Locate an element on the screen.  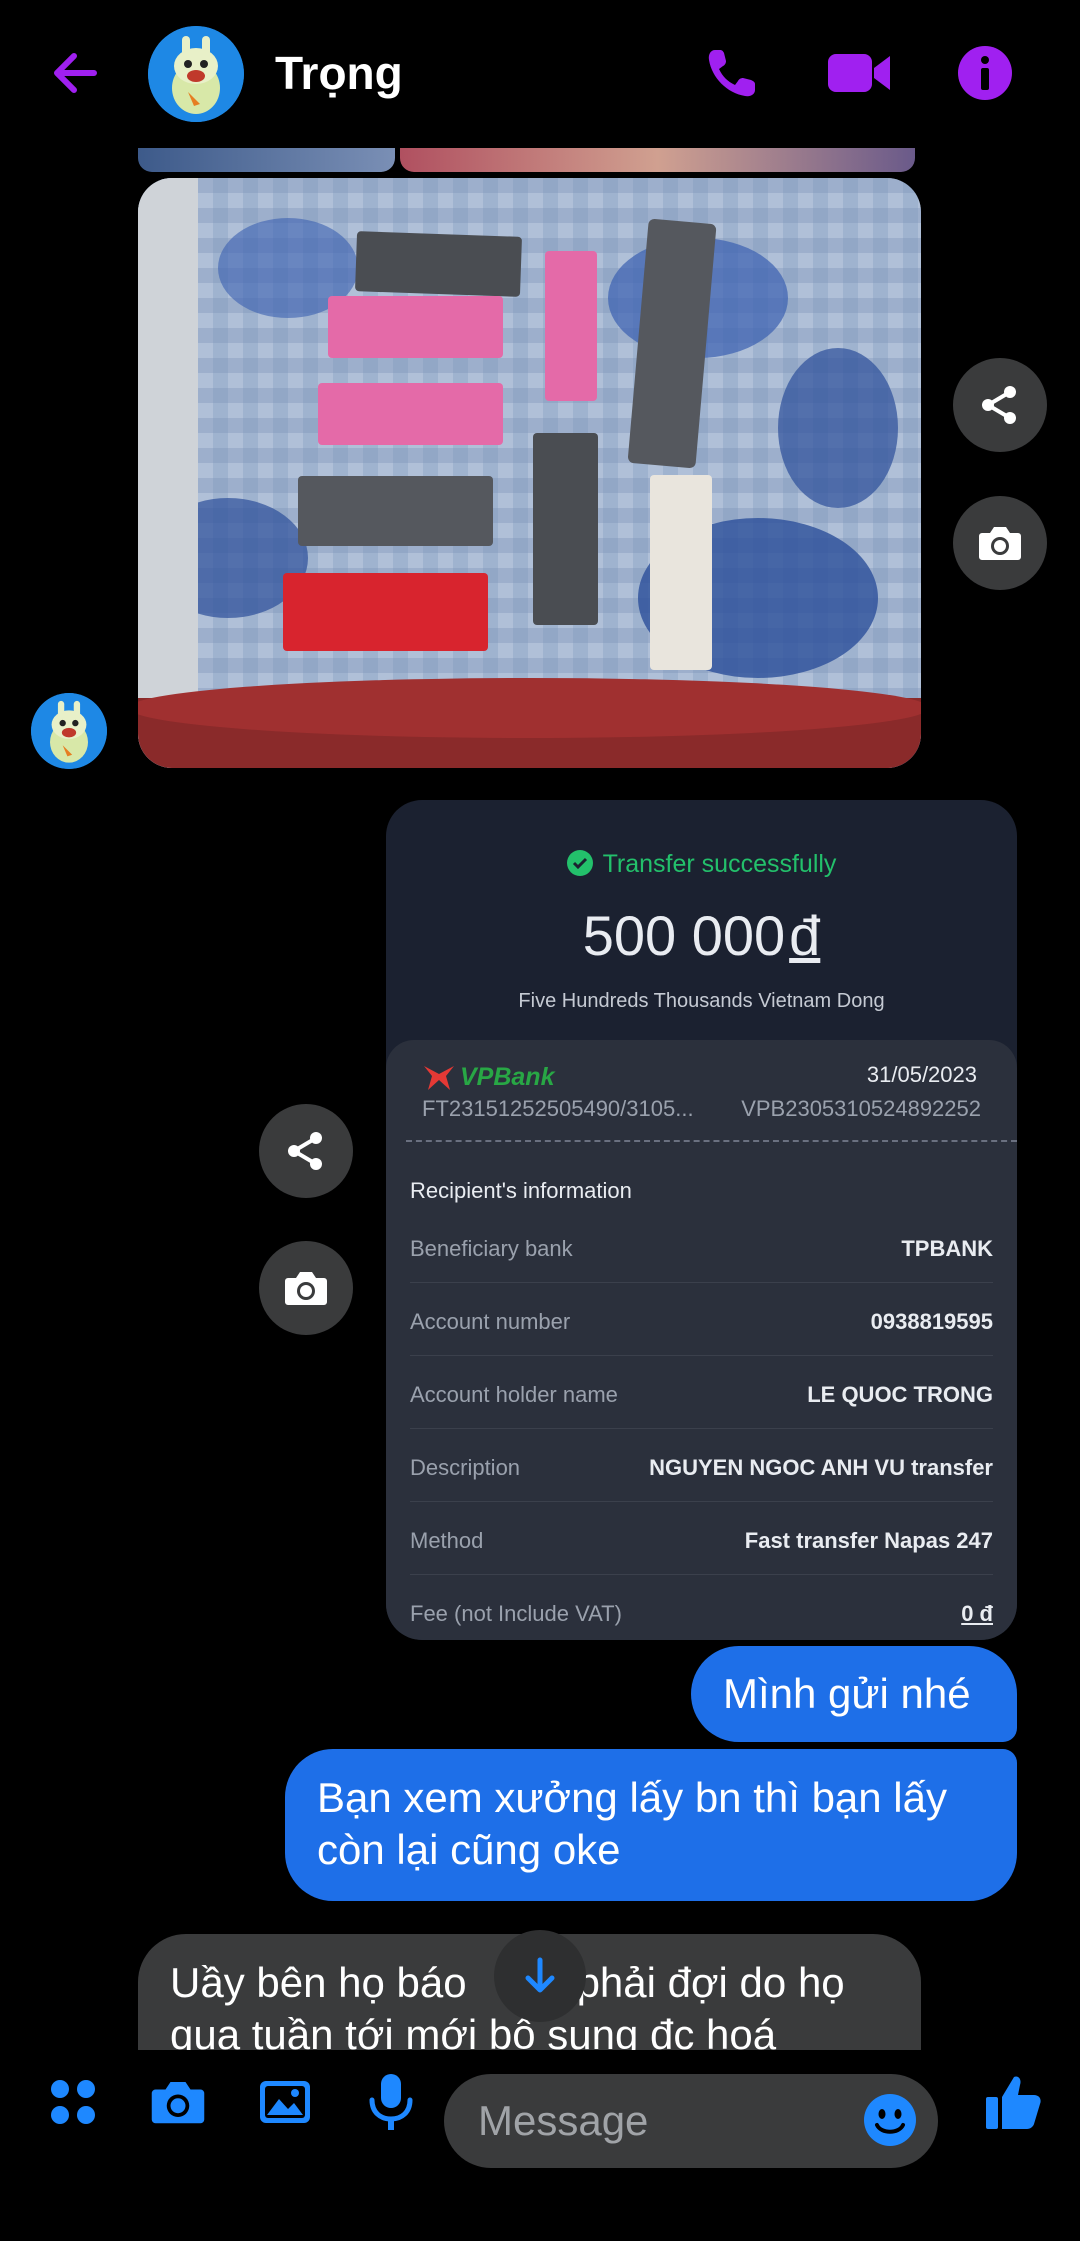
info-button is located at coordinates (985, 73).